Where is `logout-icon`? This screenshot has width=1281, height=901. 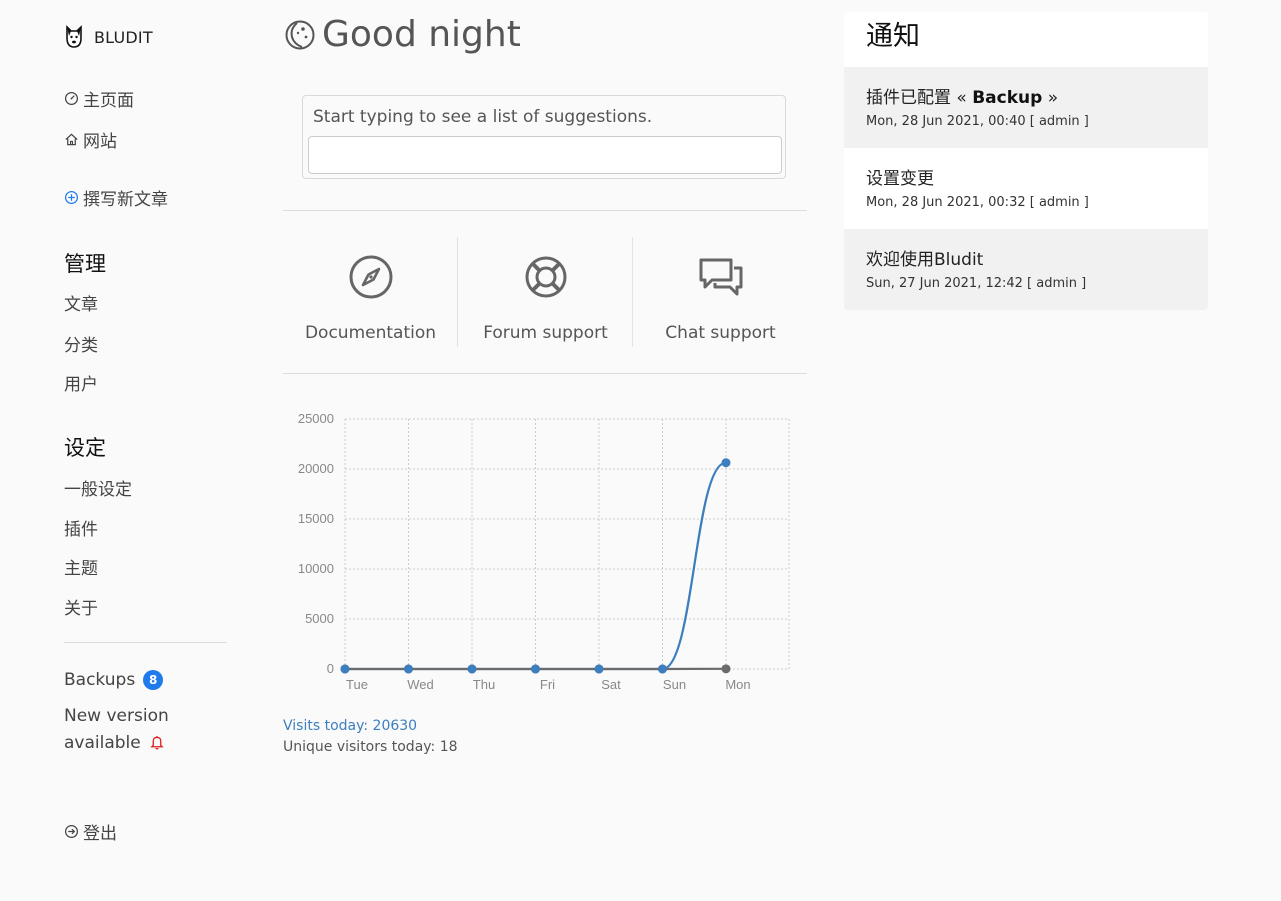 logout-icon is located at coordinates (71, 831).